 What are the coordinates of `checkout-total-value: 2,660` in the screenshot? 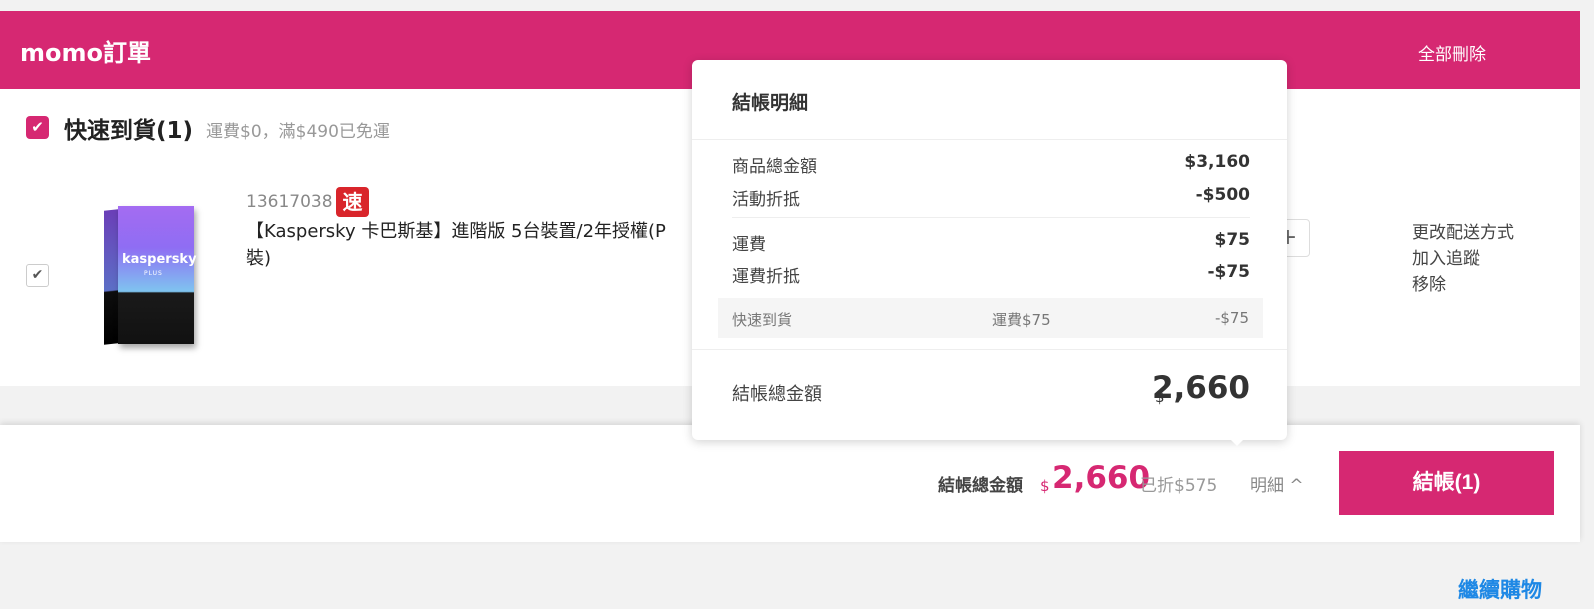 It's located at (1101, 478).